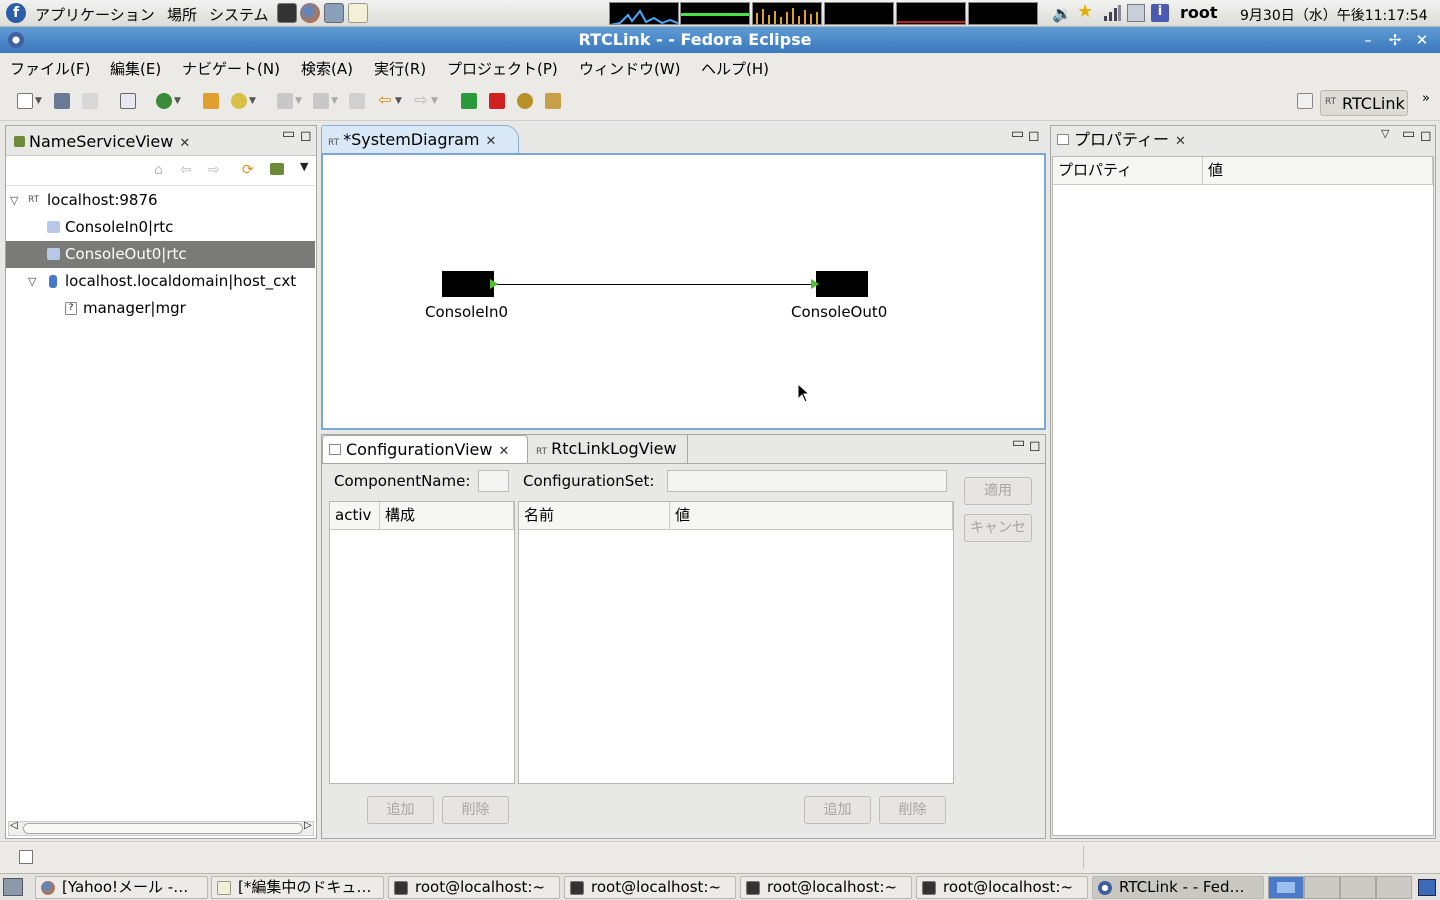  I want to click on menu-window: ウィンドウ(W), so click(630, 68).